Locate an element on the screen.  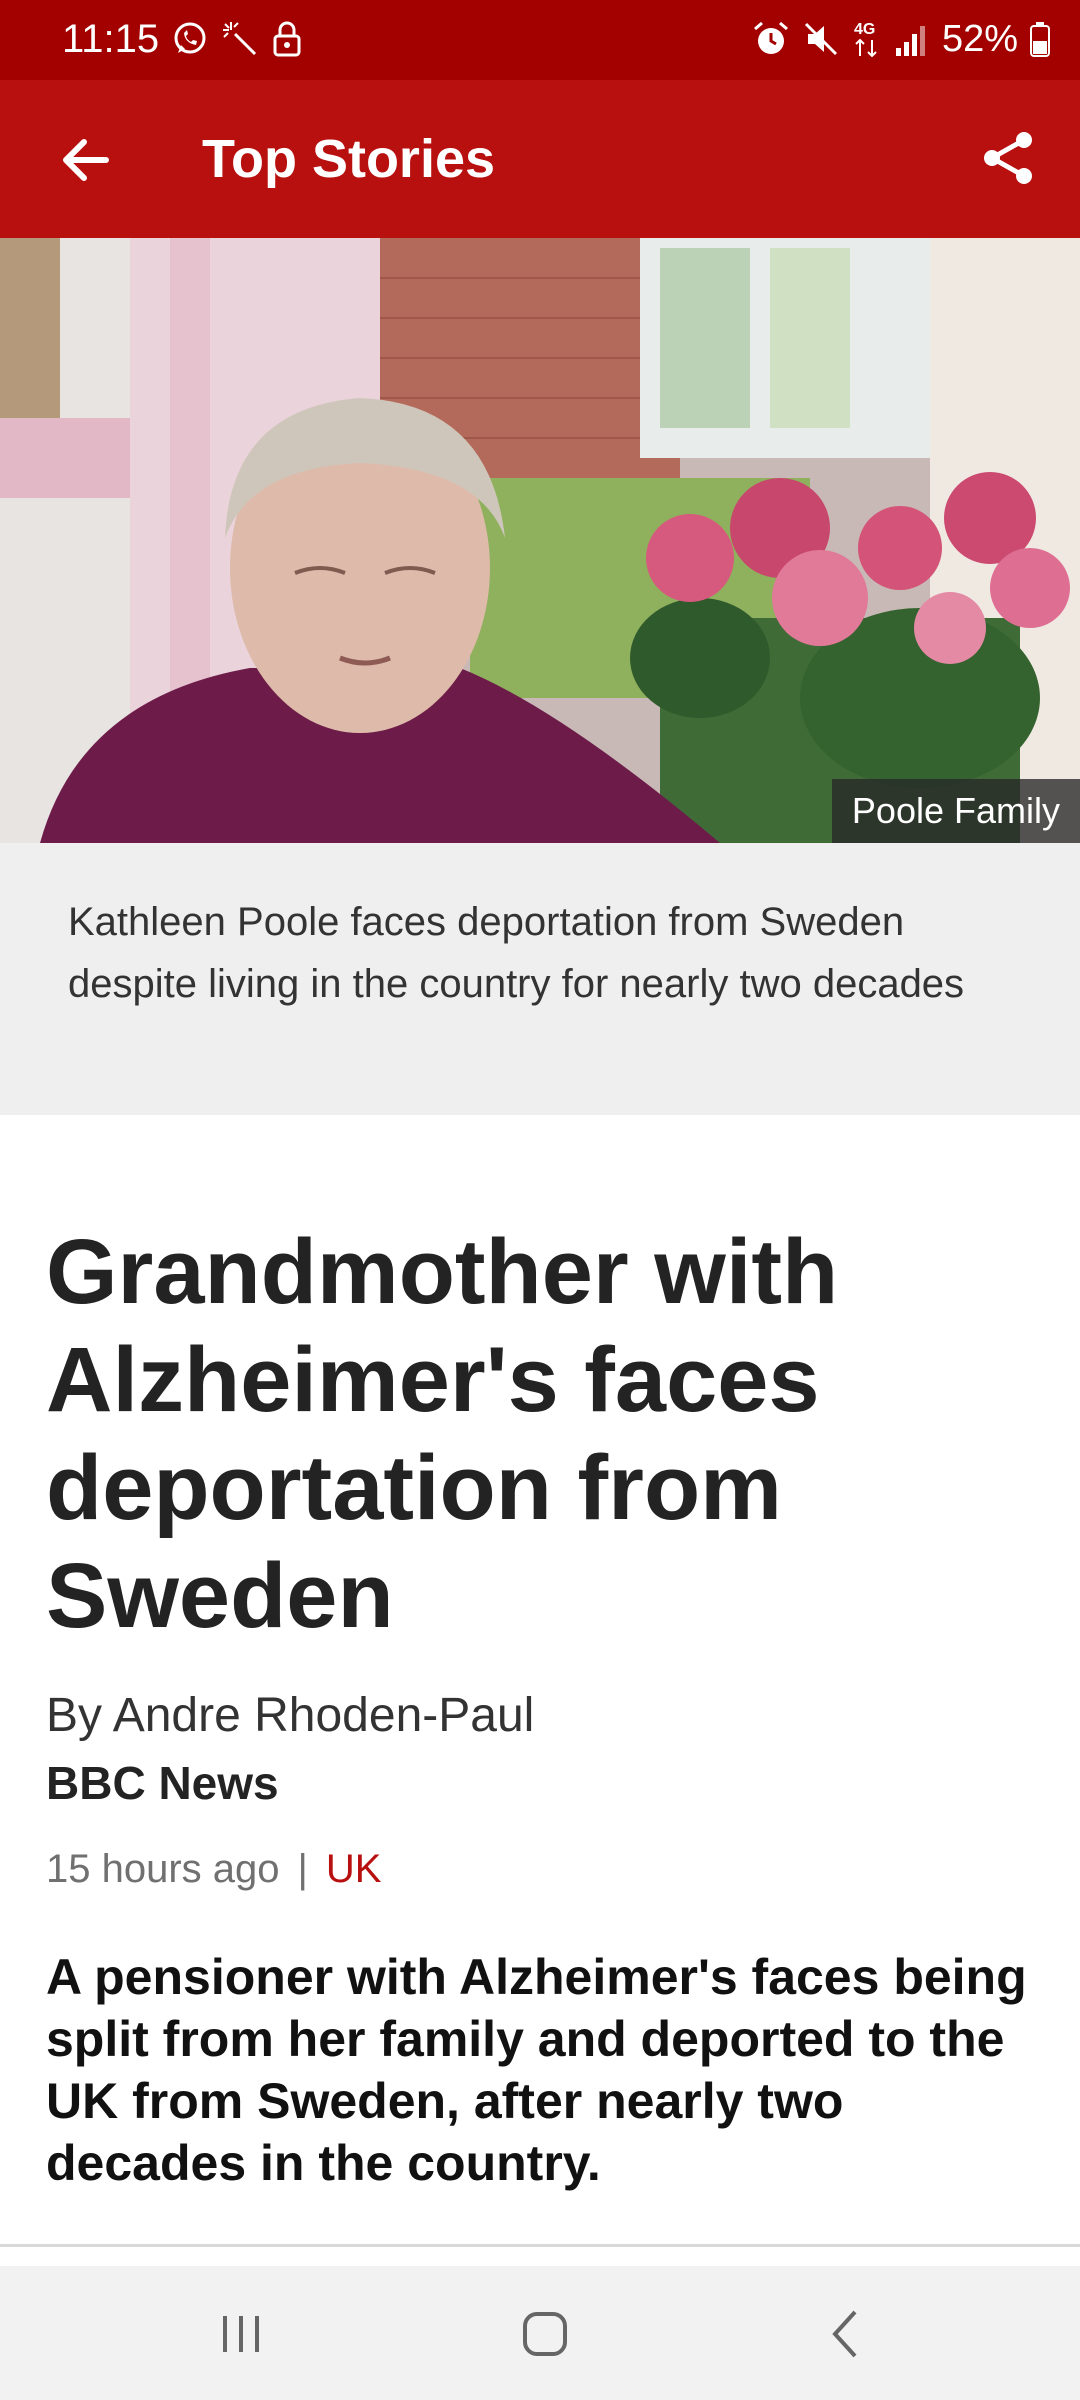
alarm-icon is located at coordinates (771, 39).